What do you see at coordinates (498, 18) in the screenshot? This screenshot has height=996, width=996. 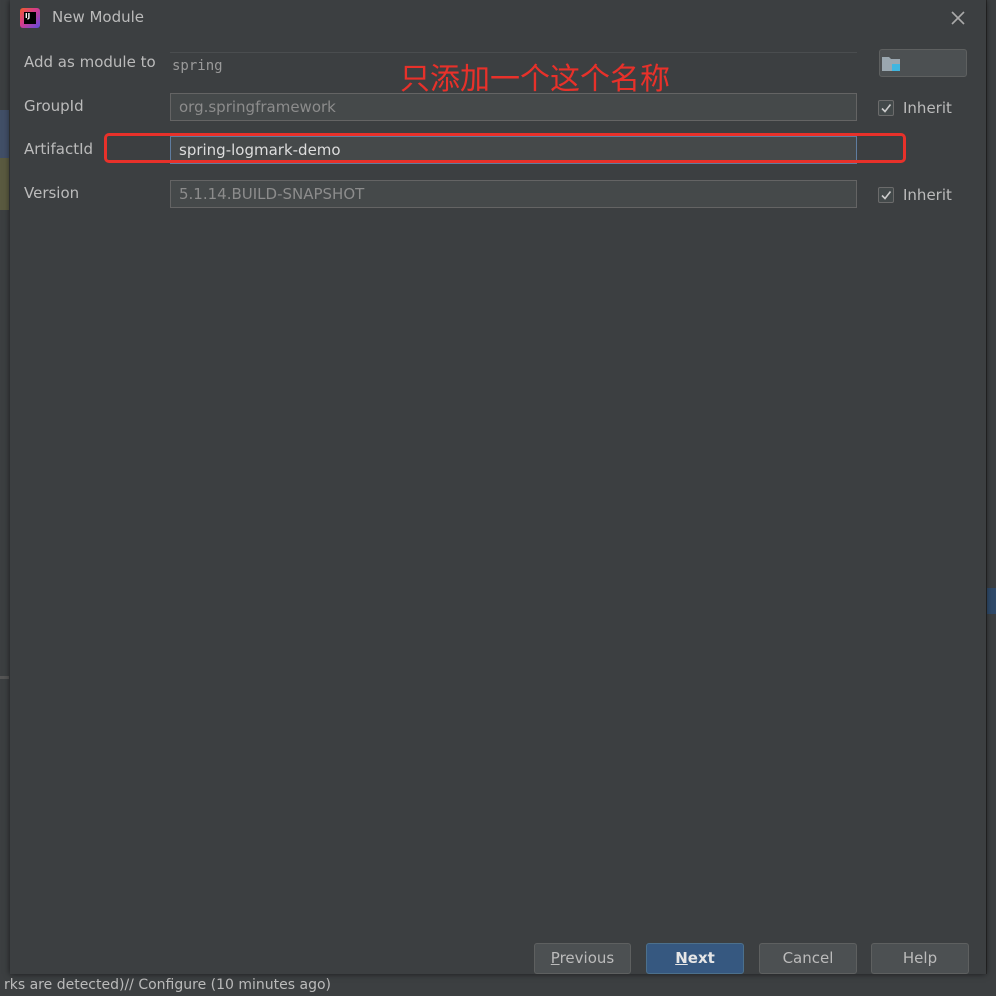 I see `dialog-titlebar: IJ New Module` at bounding box center [498, 18].